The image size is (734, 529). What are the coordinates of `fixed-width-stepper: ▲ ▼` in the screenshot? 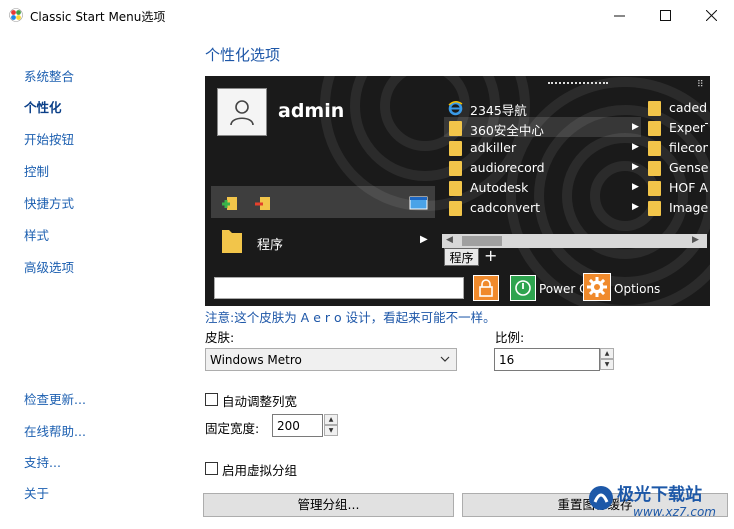 It's located at (331, 425).